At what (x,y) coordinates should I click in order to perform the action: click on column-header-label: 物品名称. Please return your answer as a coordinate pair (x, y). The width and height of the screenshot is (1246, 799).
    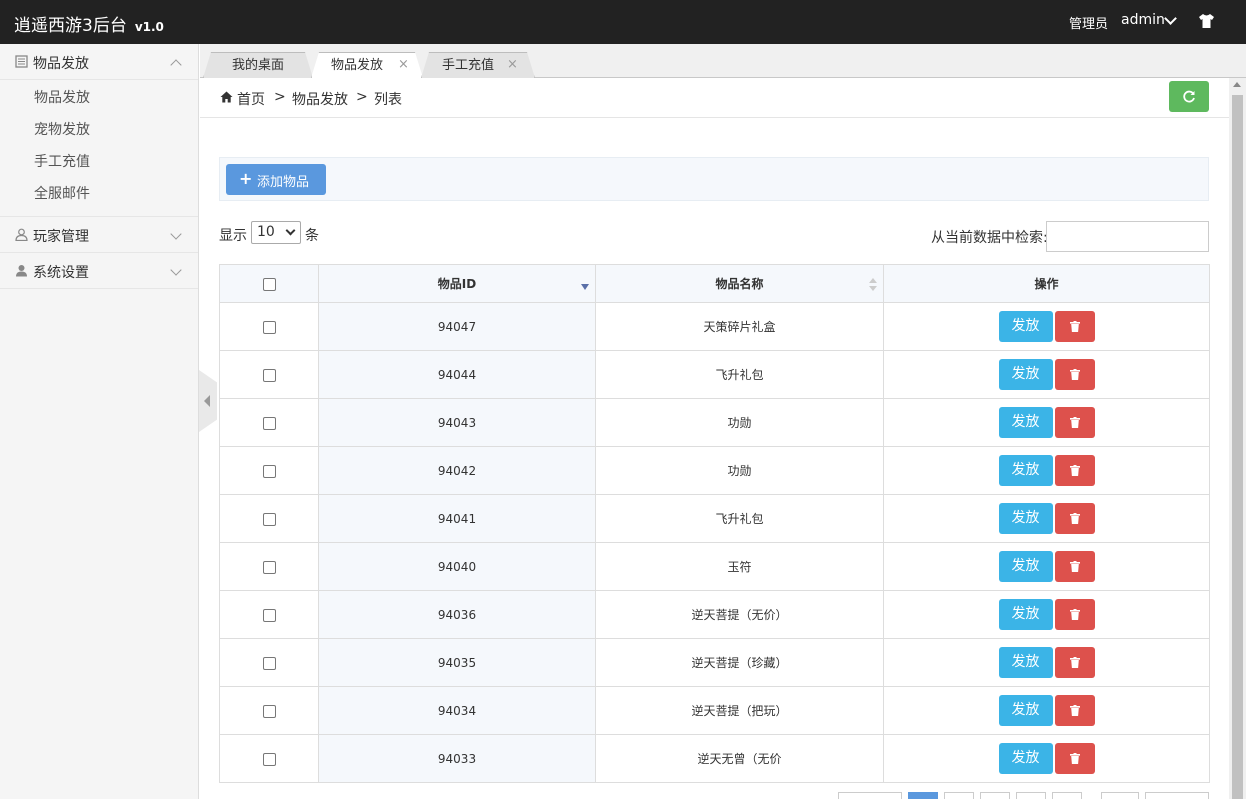
    Looking at the image, I should click on (739, 284).